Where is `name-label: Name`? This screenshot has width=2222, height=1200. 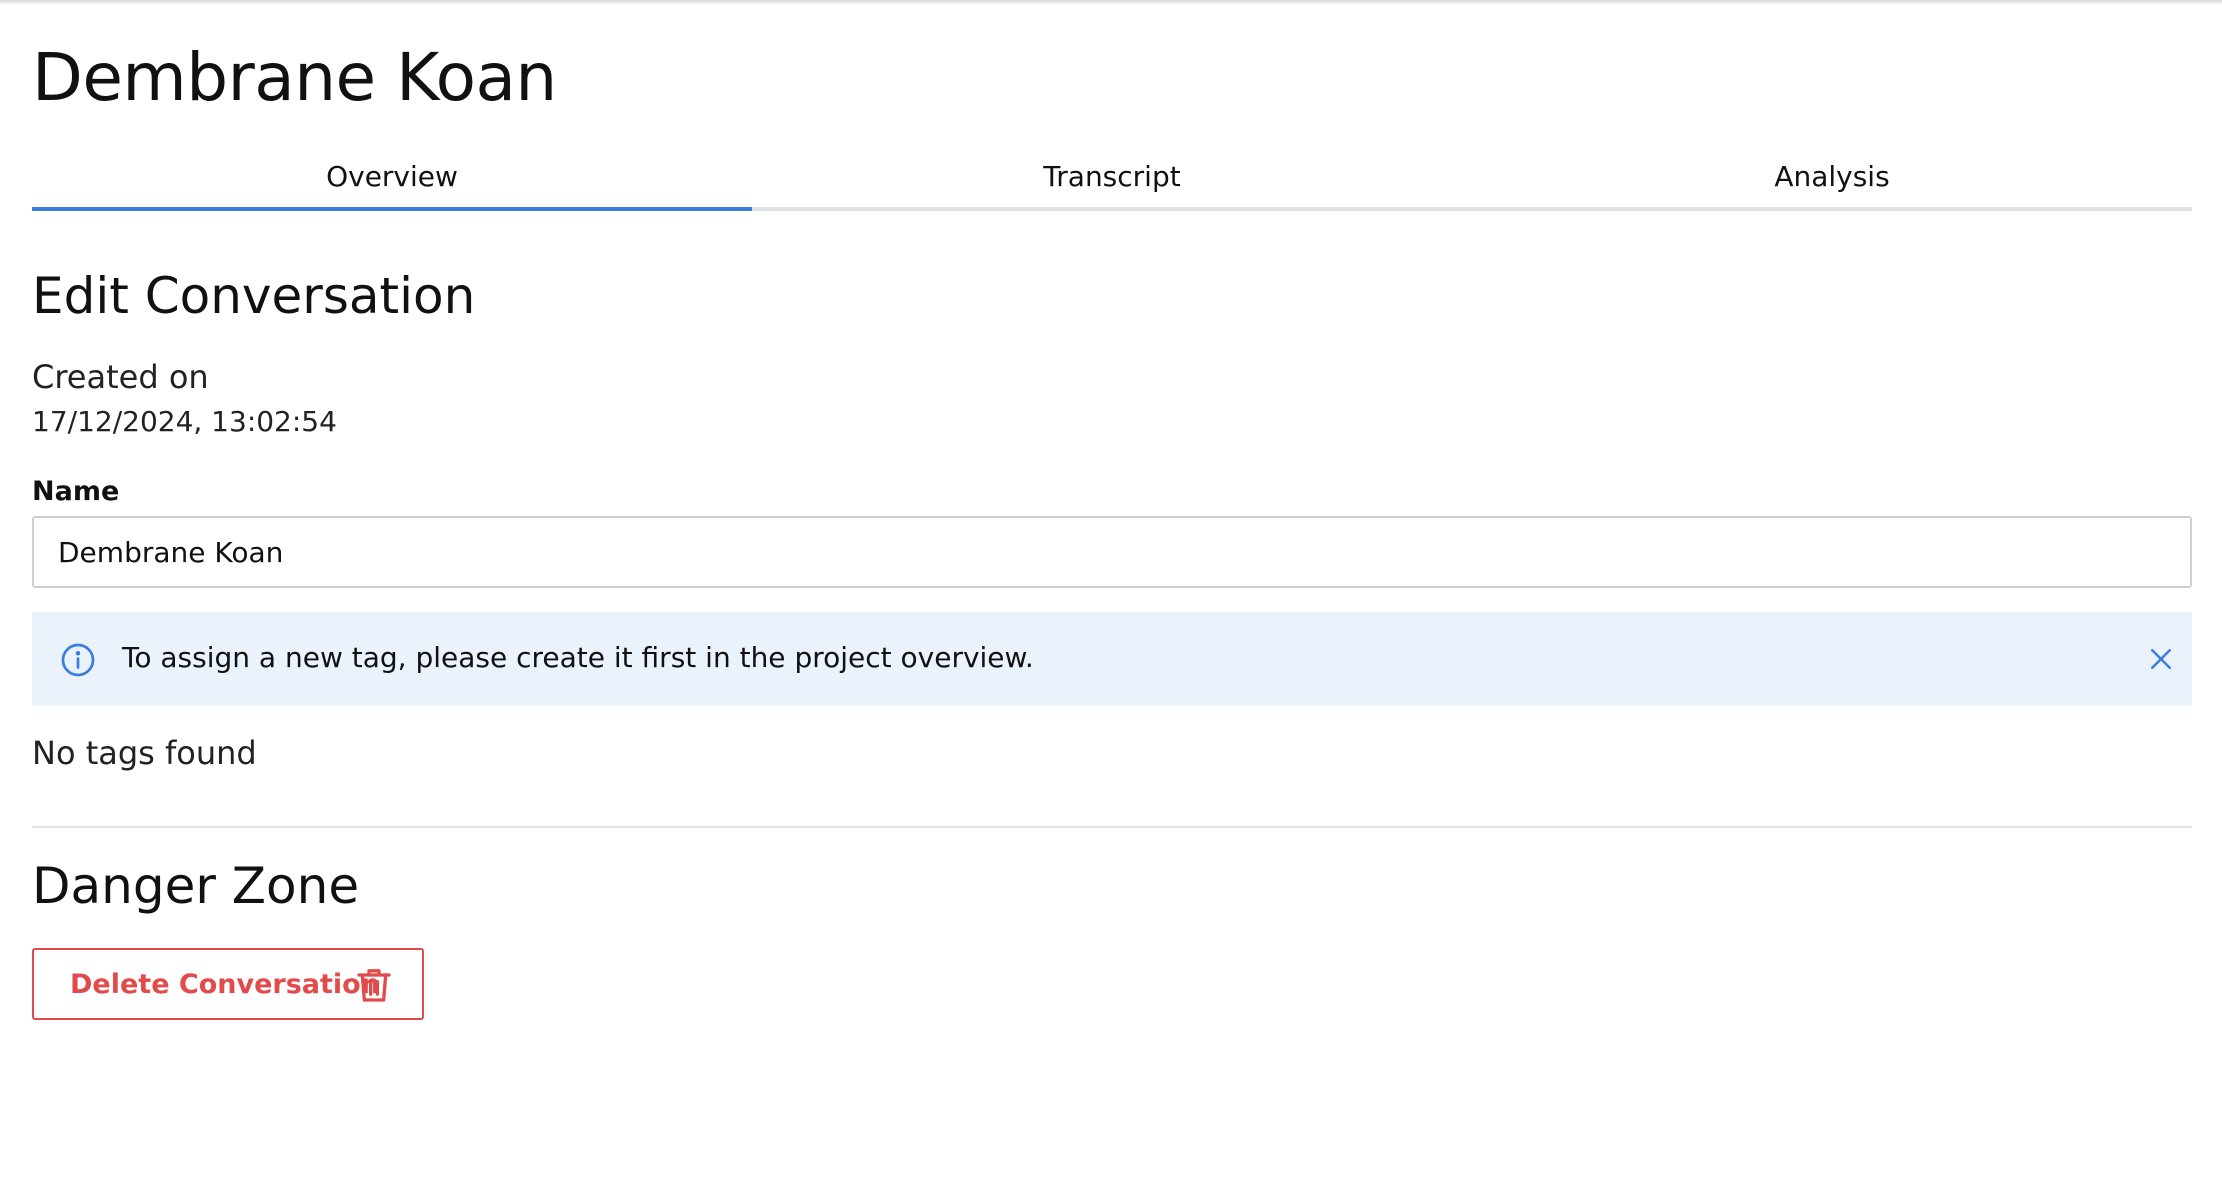 name-label: Name is located at coordinates (76, 491).